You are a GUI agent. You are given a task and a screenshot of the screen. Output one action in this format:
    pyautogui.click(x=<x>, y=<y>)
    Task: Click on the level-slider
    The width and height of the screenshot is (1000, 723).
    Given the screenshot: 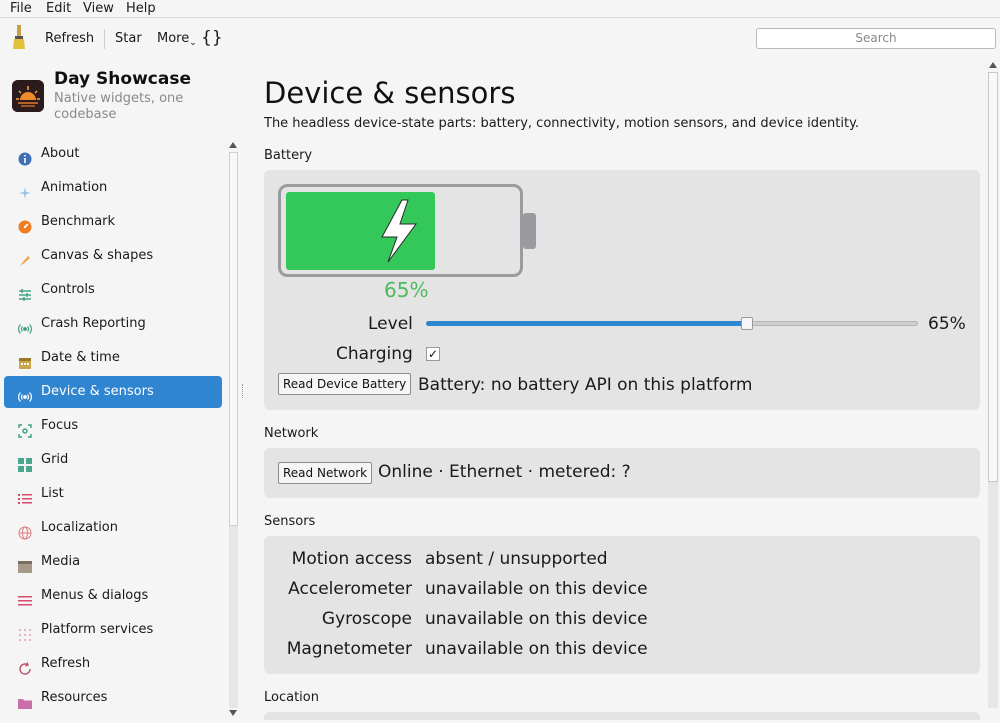 What is the action you would take?
    pyautogui.click(x=672, y=323)
    